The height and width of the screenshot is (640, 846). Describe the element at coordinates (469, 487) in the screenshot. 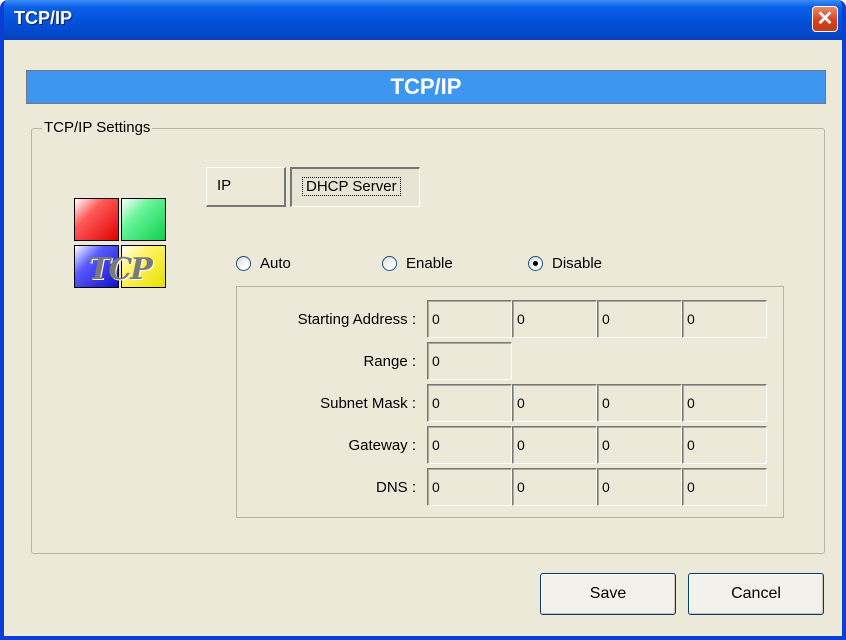

I see `dns-octet-1: 0` at that location.